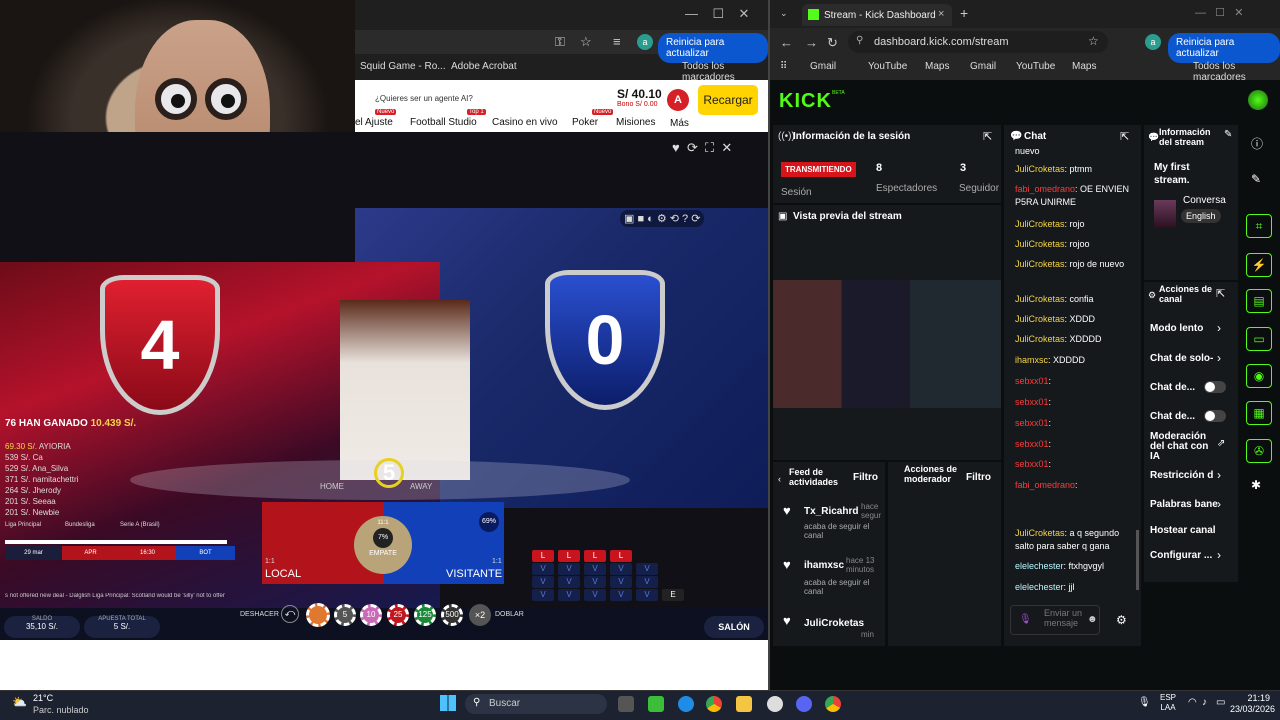 This screenshot has width=1280, height=720. What do you see at coordinates (585, 122) in the screenshot?
I see `nav-poker: Poker` at bounding box center [585, 122].